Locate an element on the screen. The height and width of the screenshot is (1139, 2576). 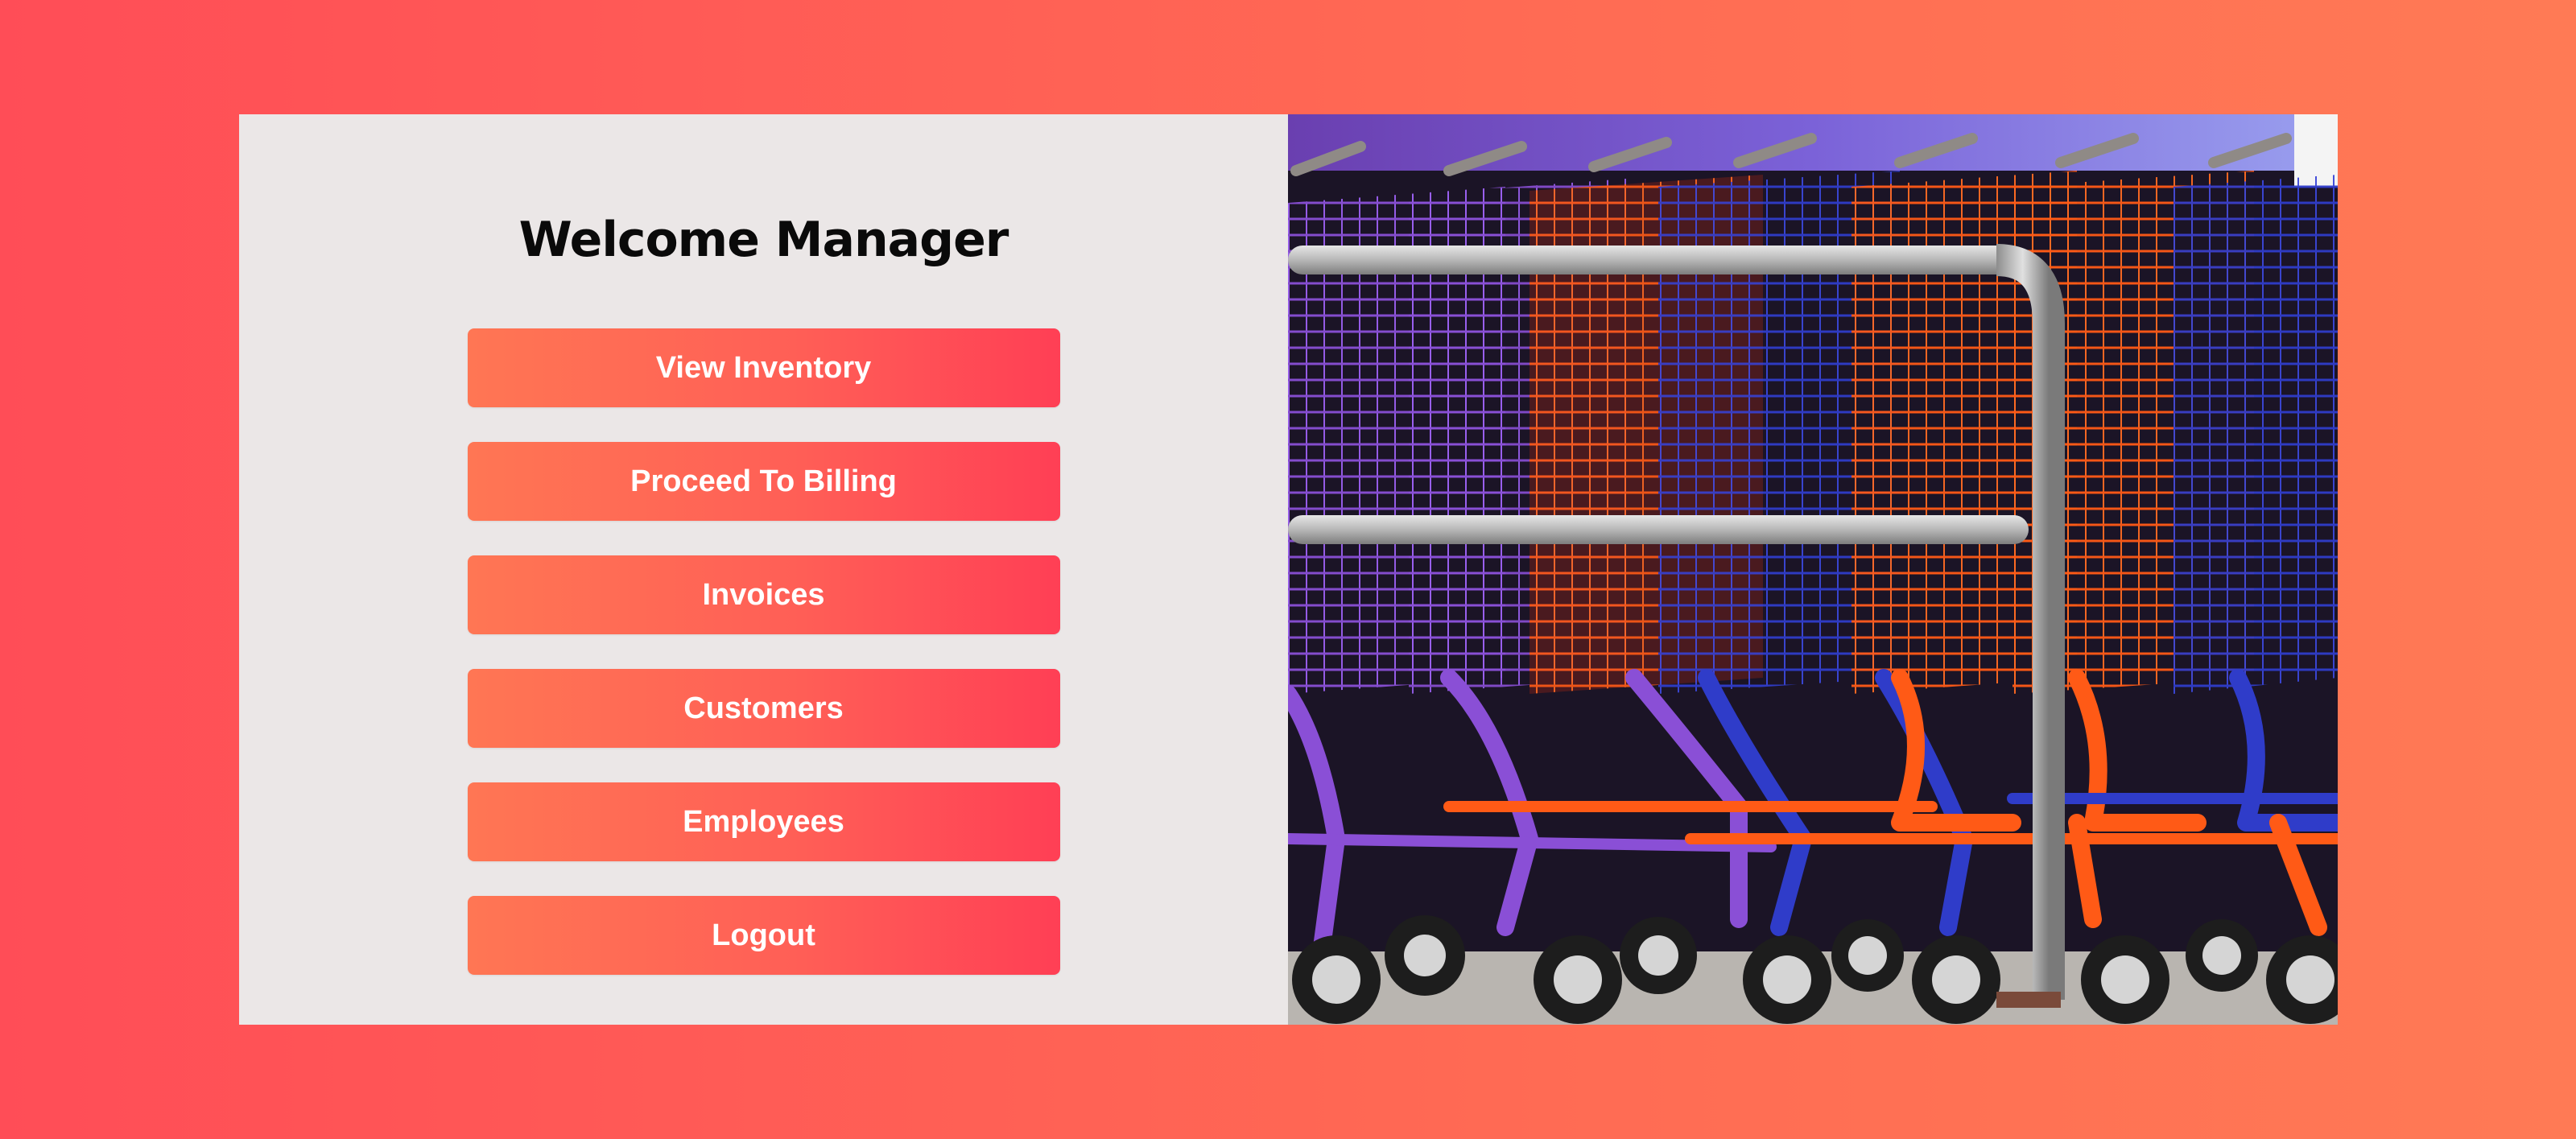
page-title: Welcome Manager is located at coordinates (763, 240).